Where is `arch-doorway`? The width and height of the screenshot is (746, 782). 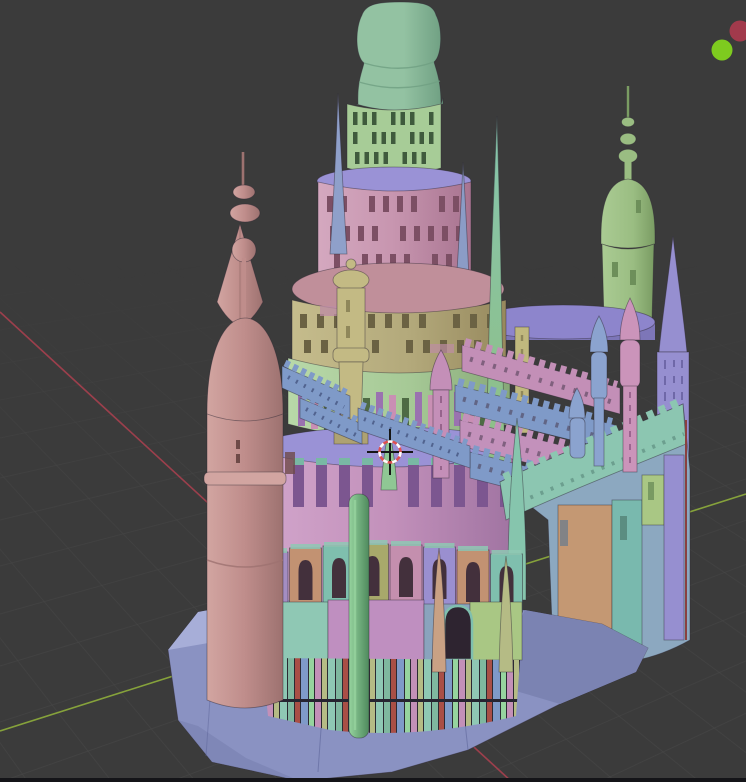 arch-doorway is located at coordinates (458, 633).